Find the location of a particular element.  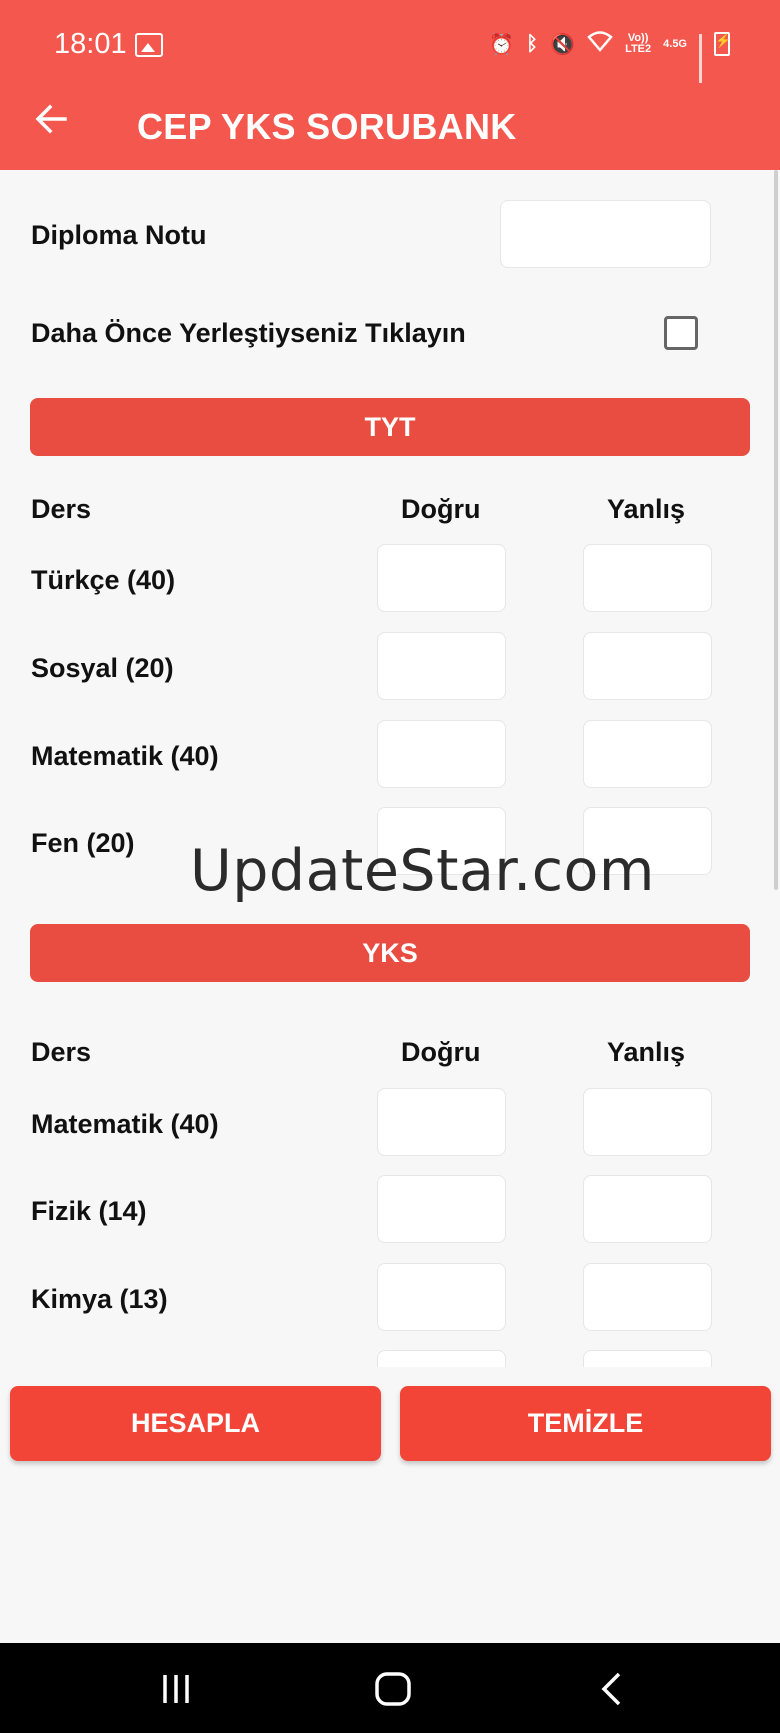

alarm-icon: ⏰ is located at coordinates (502, 44).